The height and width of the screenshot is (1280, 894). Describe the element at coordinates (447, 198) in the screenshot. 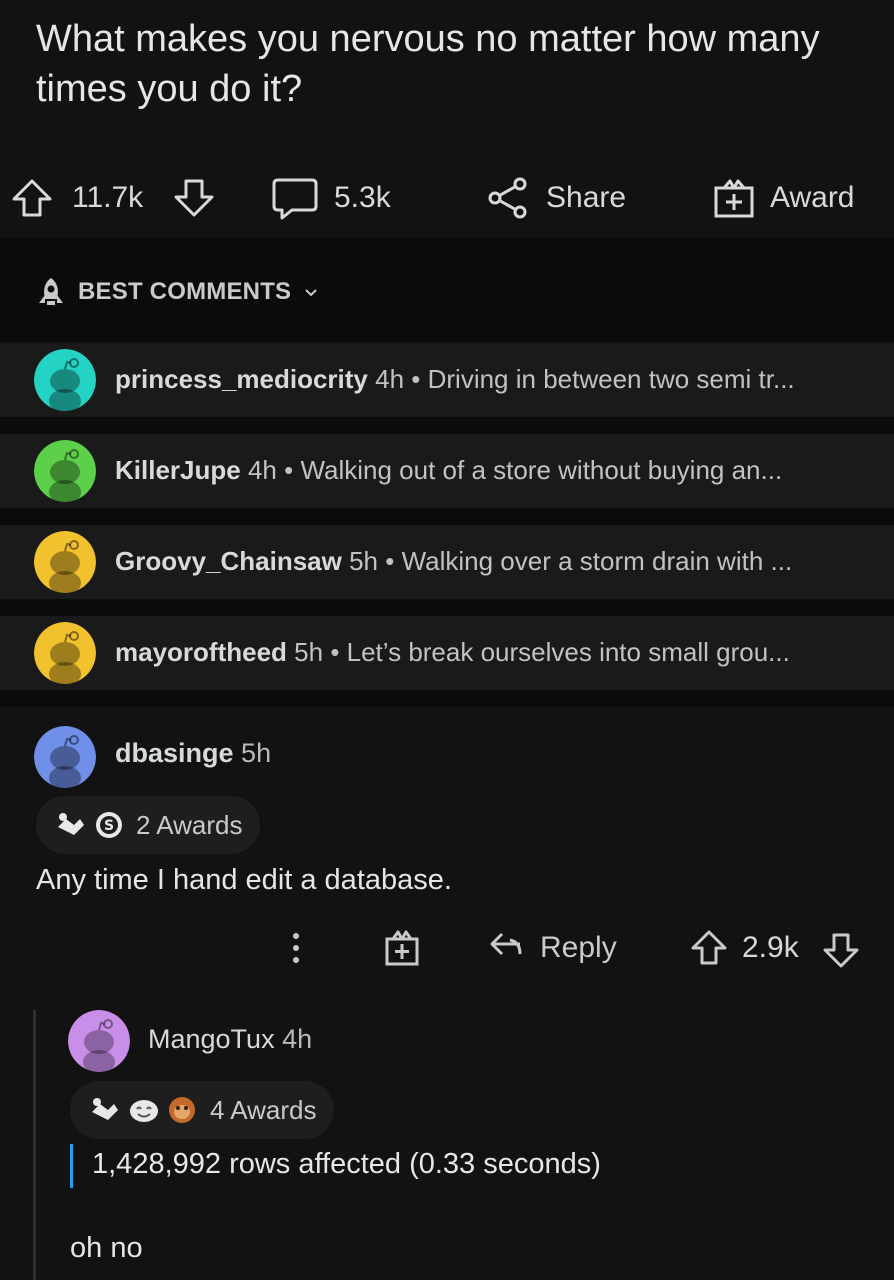

I see `post-action-bar: 11.7k 5.3k Share Award` at that location.